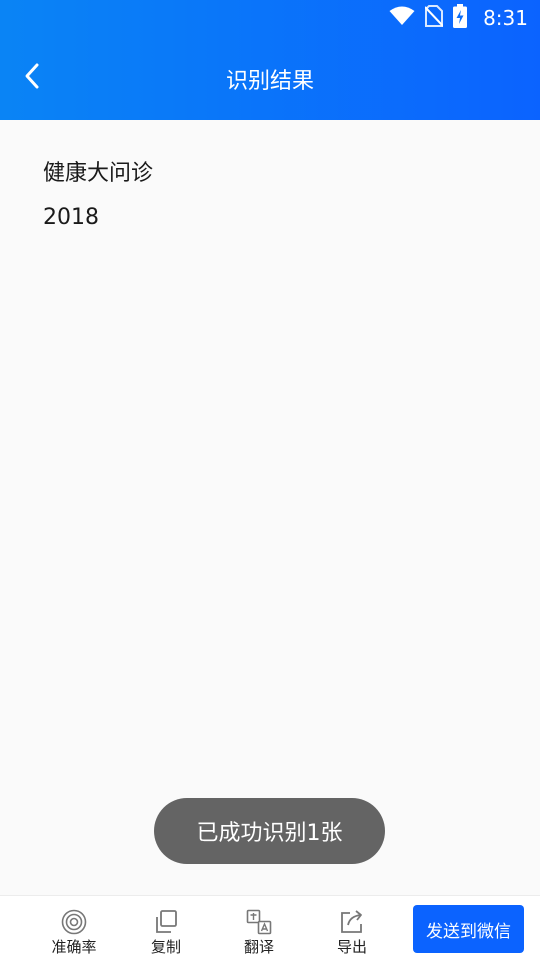 This screenshot has width=540, height=961. What do you see at coordinates (258, 947) in the screenshot?
I see `translate-label: 翻译` at bounding box center [258, 947].